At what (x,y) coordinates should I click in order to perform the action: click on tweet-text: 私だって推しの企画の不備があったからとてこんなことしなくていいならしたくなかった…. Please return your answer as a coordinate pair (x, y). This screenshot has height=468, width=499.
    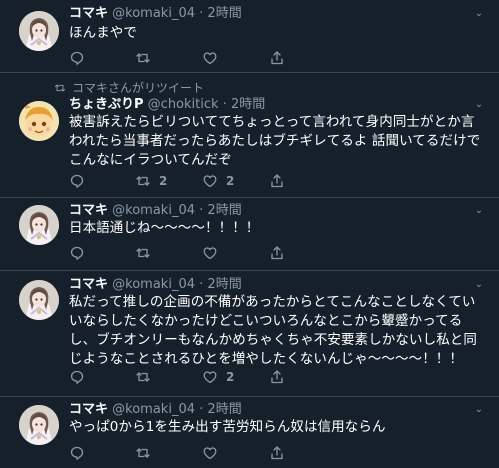
    Looking at the image, I should click on (273, 330).